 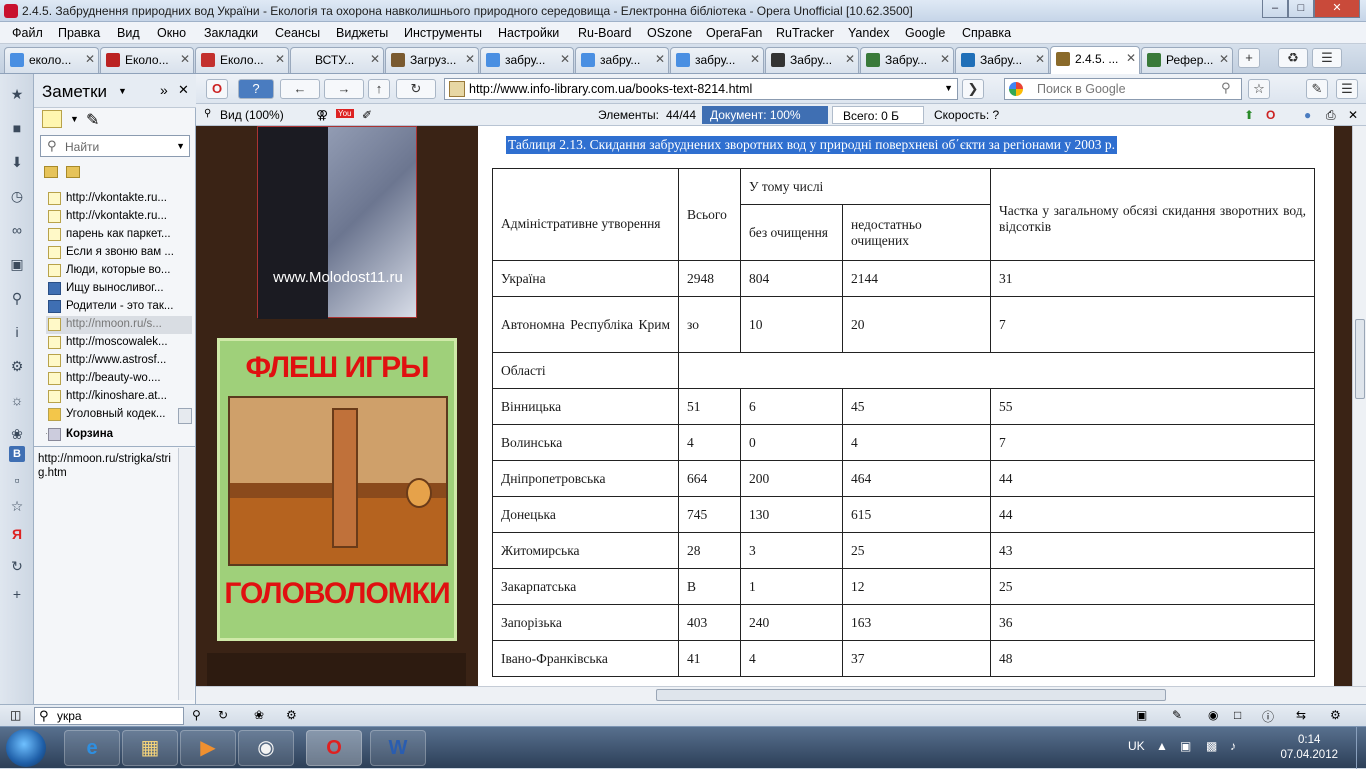 I want to click on turbo-icon: ●, so click(x=1307, y=115).